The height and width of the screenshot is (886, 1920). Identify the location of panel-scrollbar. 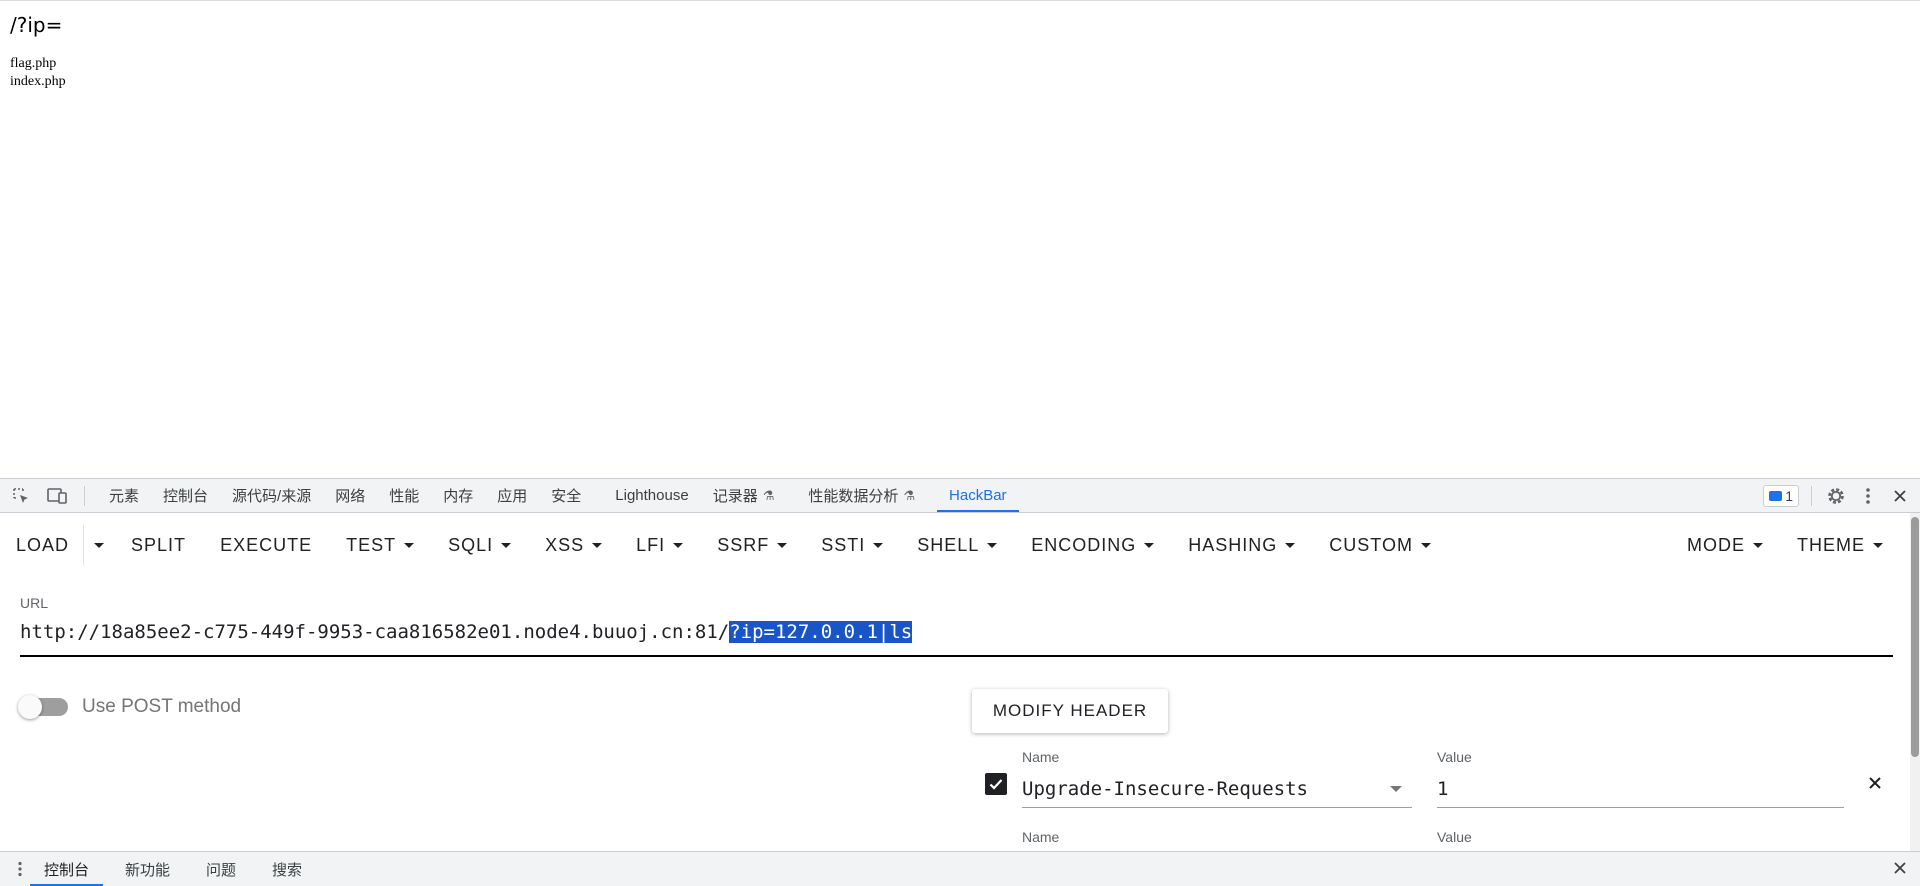
(1915, 682).